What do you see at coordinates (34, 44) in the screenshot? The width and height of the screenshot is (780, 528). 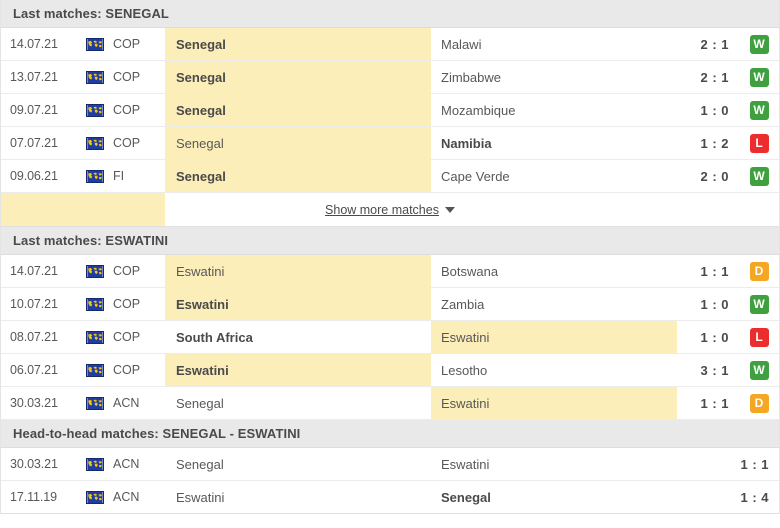 I see `match-date: 14.07.21` at bounding box center [34, 44].